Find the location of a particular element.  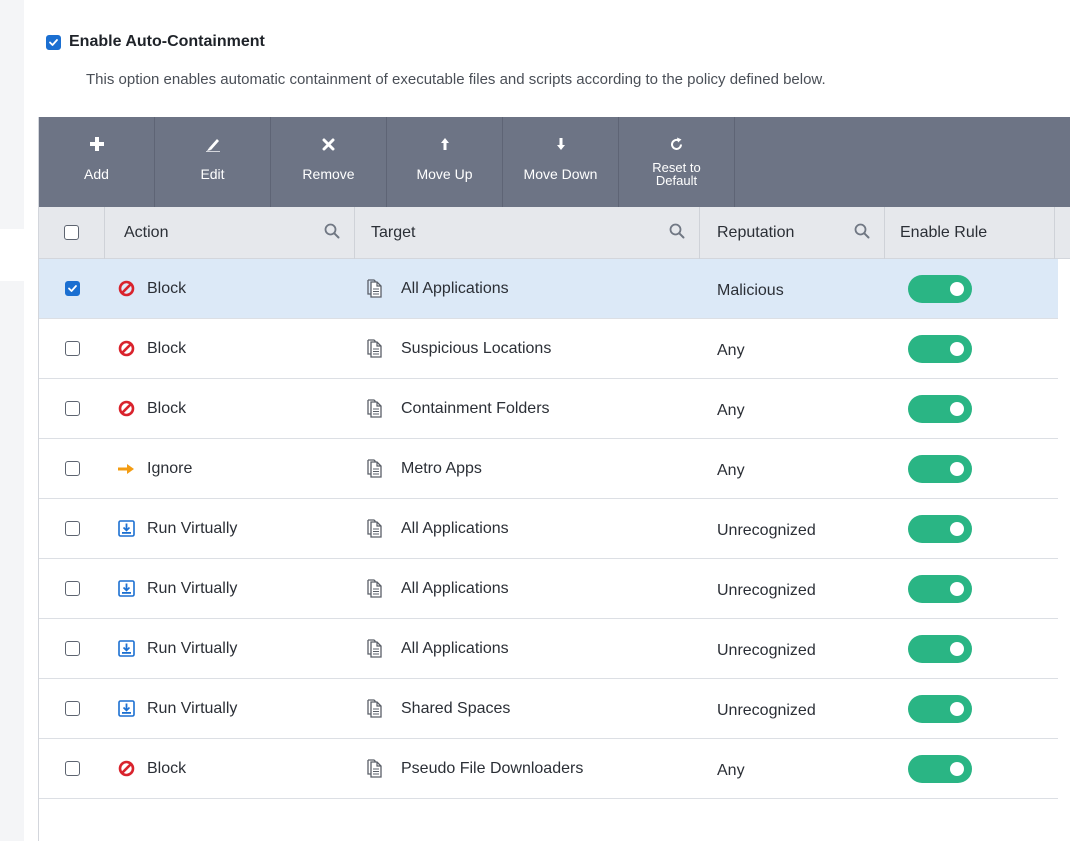

target-cell: Containment Folders is located at coordinates (527, 408).